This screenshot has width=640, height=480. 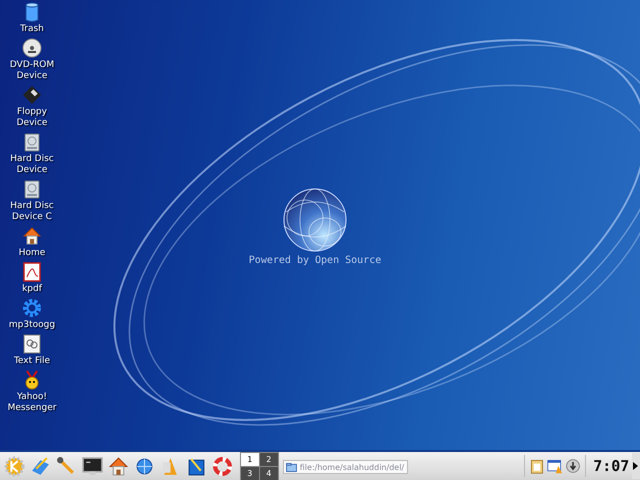 What do you see at coordinates (32, 48) in the screenshot?
I see `disc-icon` at bounding box center [32, 48].